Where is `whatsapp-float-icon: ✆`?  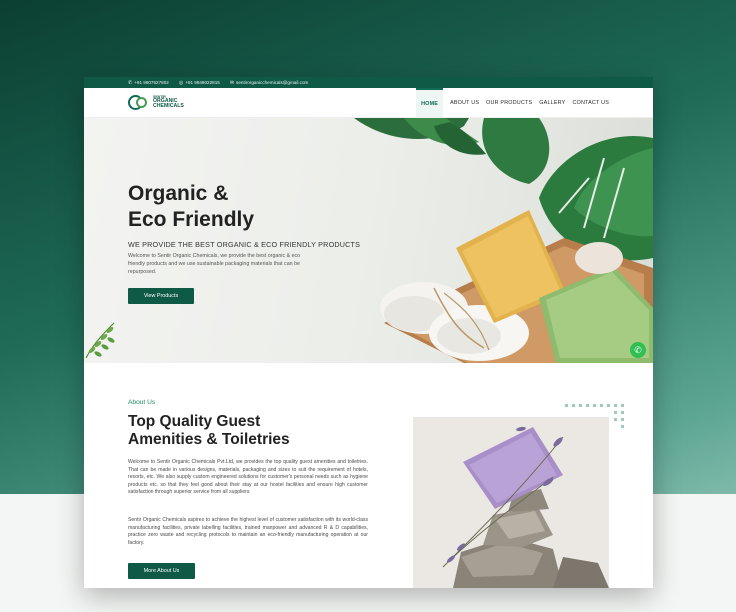 whatsapp-float-icon: ✆ is located at coordinates (638, 350).